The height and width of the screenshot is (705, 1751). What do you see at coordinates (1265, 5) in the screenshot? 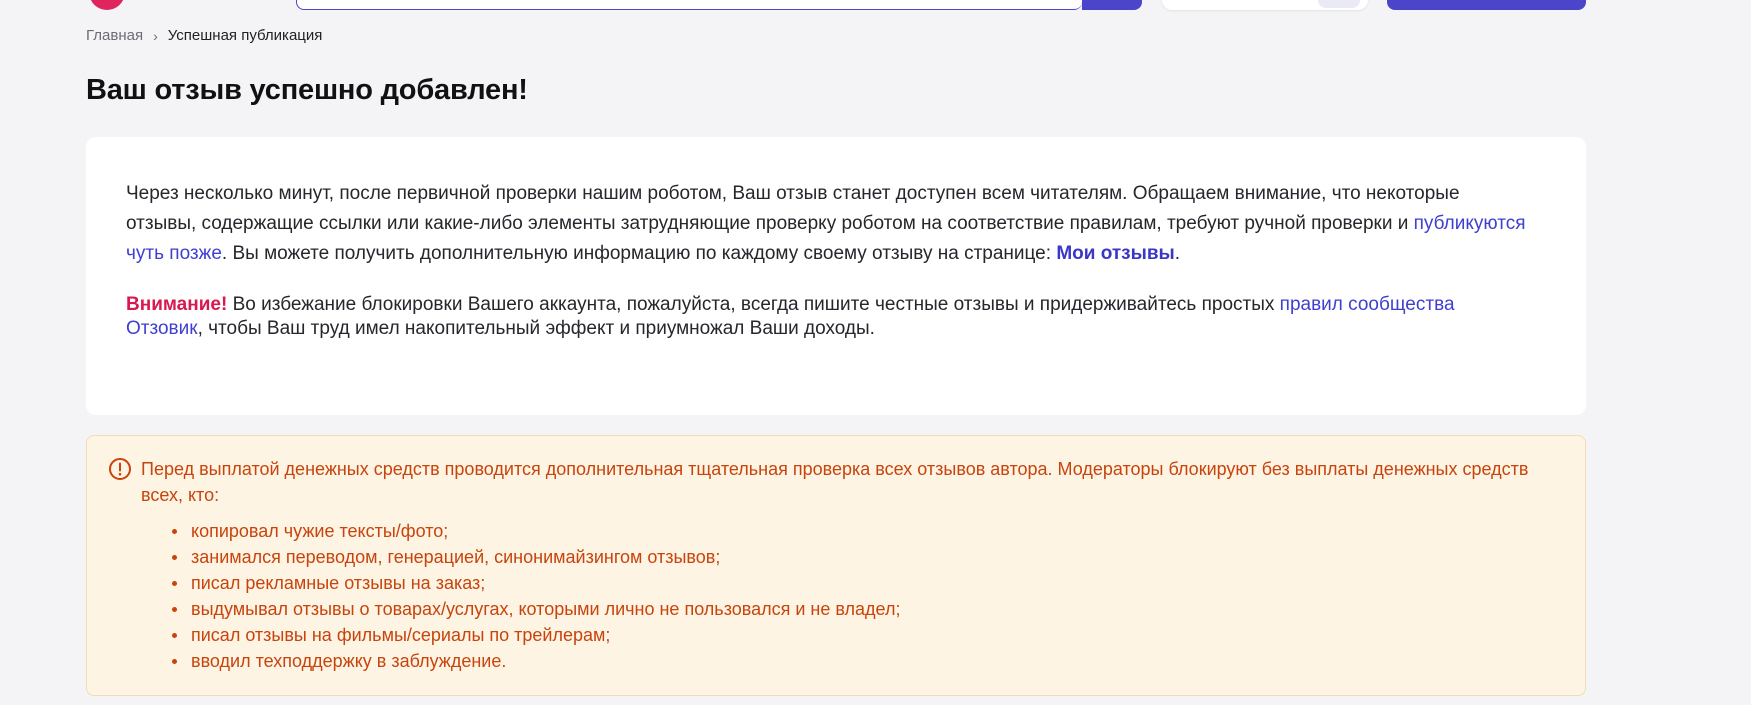
I see `user-menu` at bounding box center [1265, 5].